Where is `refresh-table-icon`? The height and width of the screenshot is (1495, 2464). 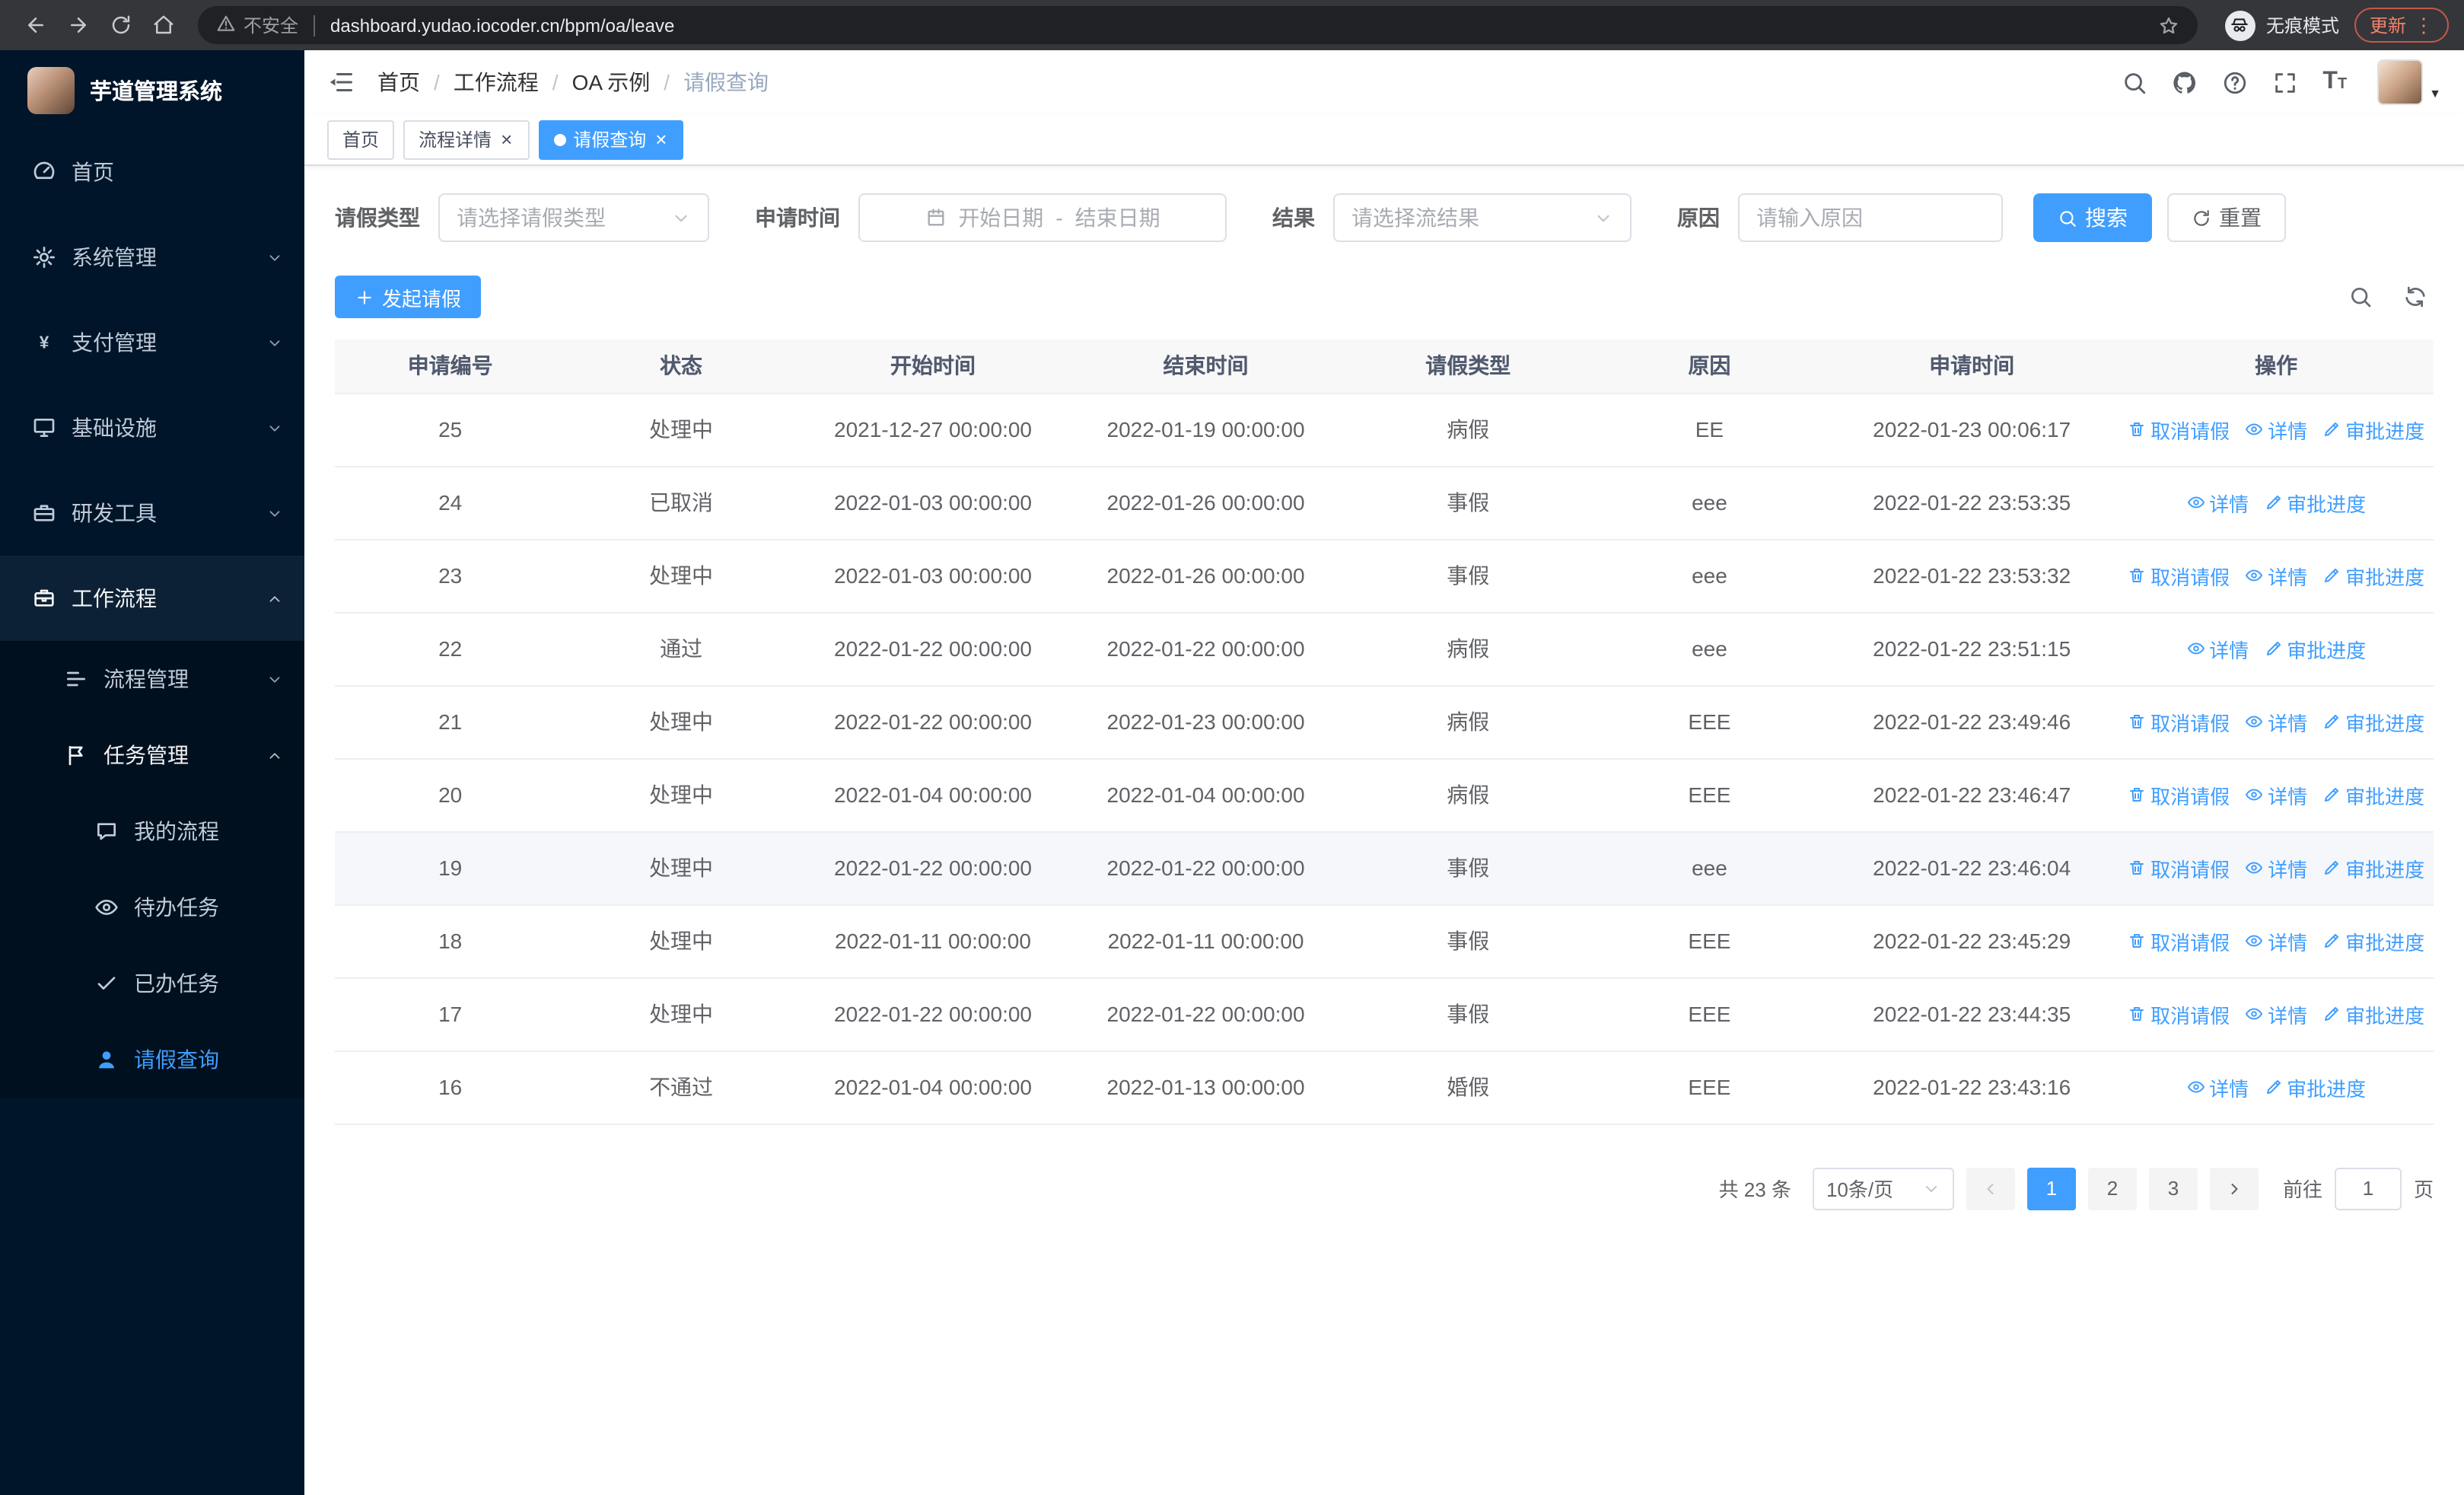 refresh-table-icon is located at coordinates (2415, 297).